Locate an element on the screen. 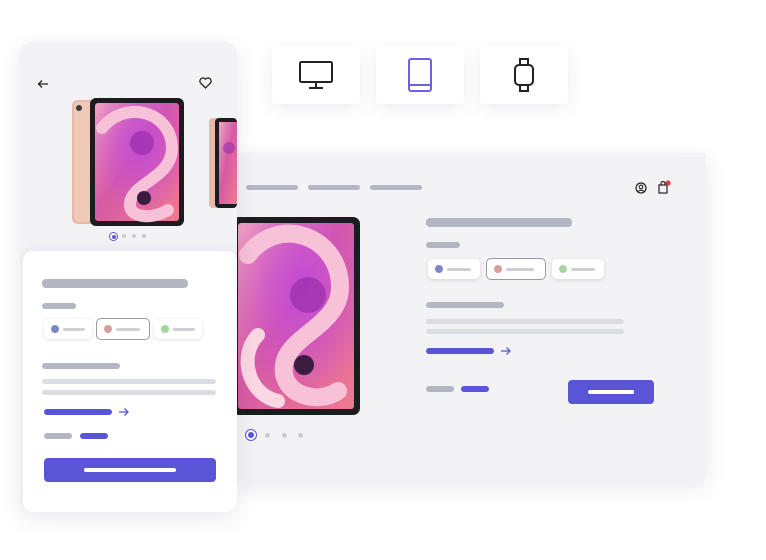 Image resolution: width=766 pixels, height=560 pixels. tablet-icon is located at coordinates (420, 75).